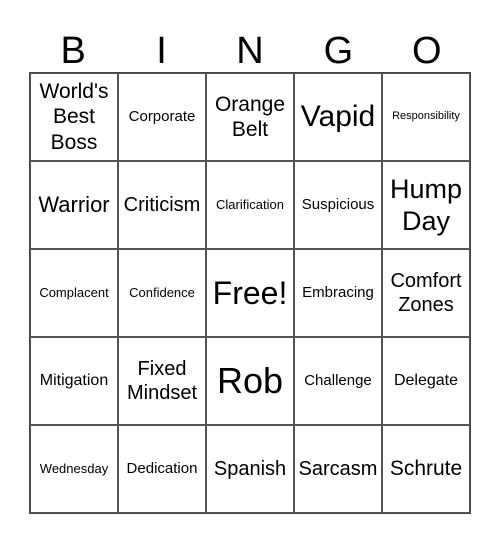 Image resolution: width=500 pixels, height=544 pixels. What do you see at coordinates (250, 117) in the screenshot?
I see `bingo-cell: Orange Belt` at bounding box center [250, 117].